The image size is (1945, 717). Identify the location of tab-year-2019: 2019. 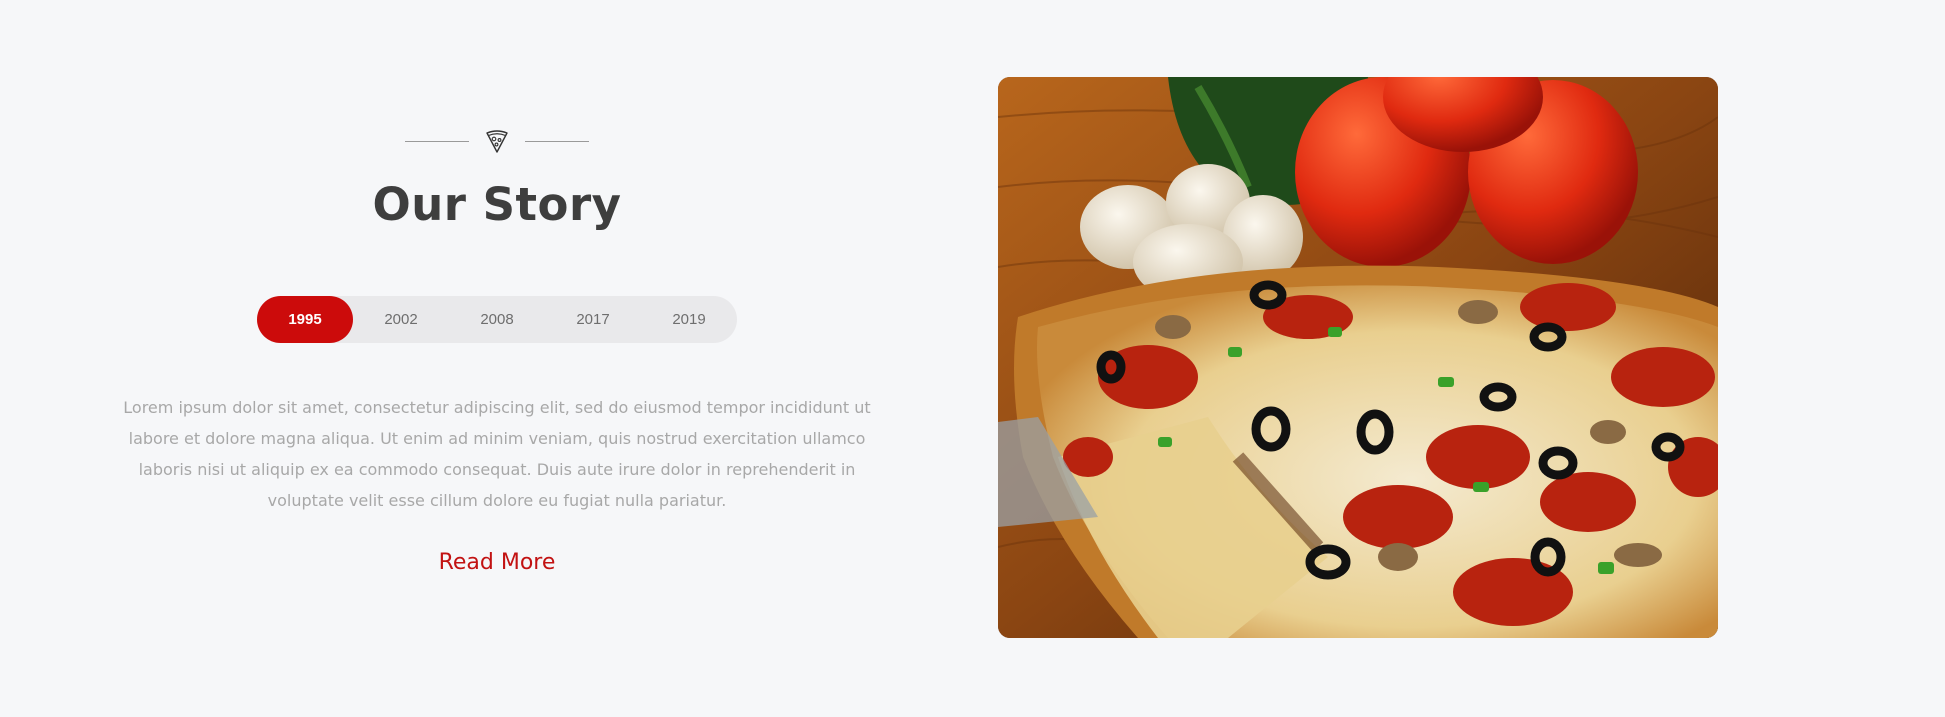
(689, 319).